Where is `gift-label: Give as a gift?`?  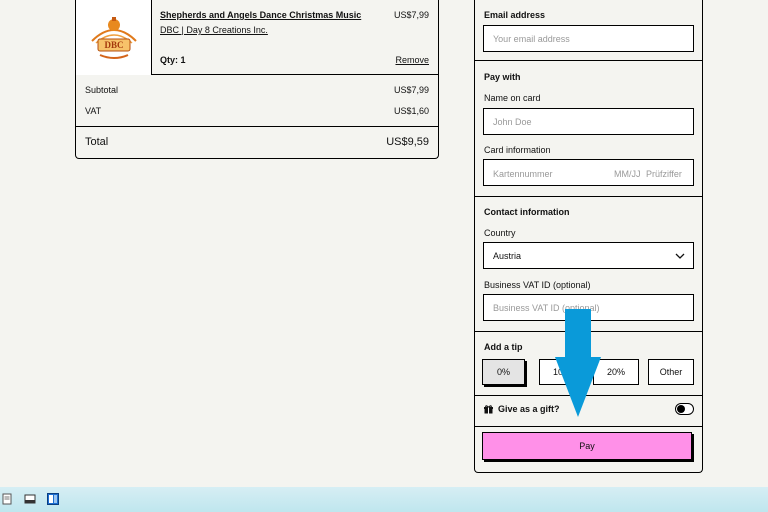 gift-label: Give as a gift? is located at coordinates (529, 409).